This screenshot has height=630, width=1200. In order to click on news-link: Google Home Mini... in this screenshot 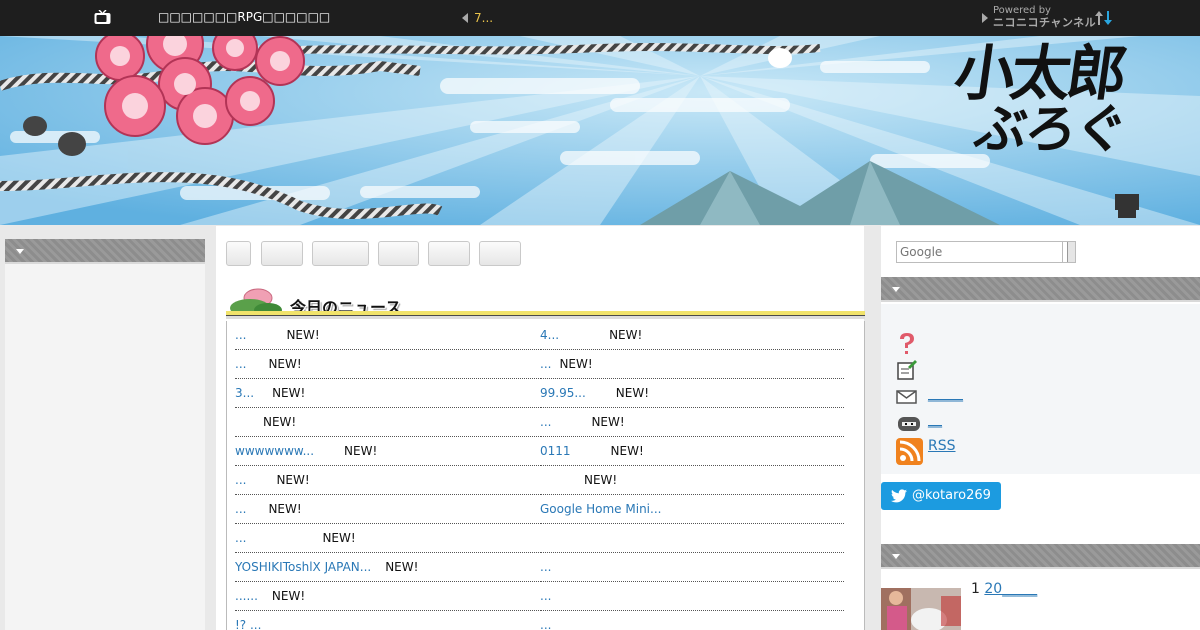, I will do `click(600, 509)`.